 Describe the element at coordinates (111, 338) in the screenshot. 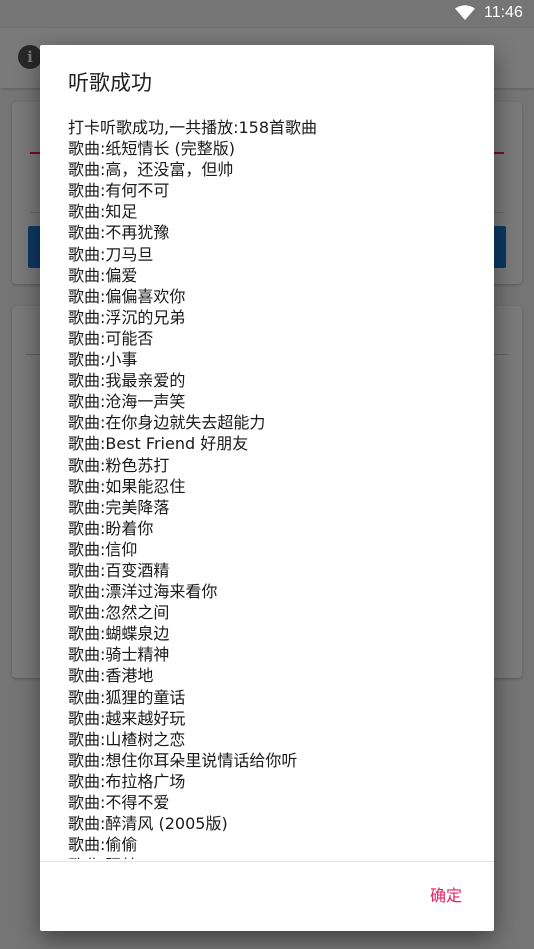

I see `song-item: 歌曲:可能否` at that location.